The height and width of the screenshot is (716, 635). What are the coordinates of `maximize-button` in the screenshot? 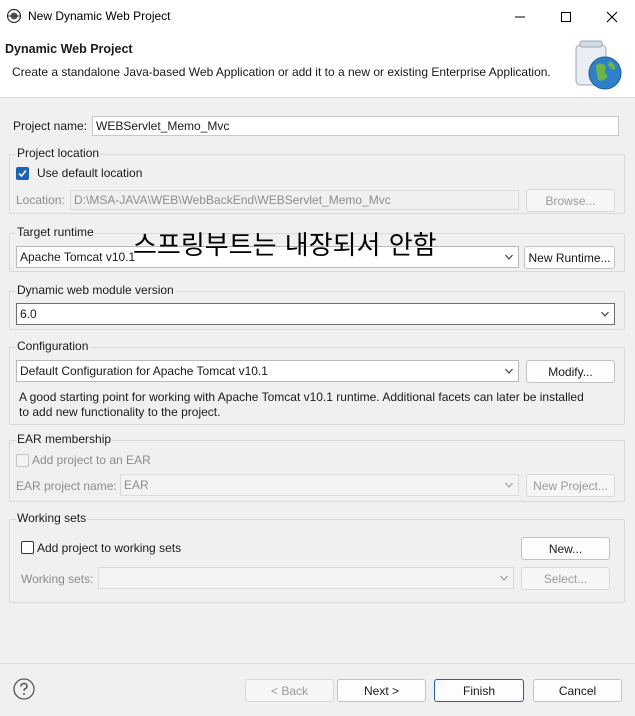 It's located at (566, 16).